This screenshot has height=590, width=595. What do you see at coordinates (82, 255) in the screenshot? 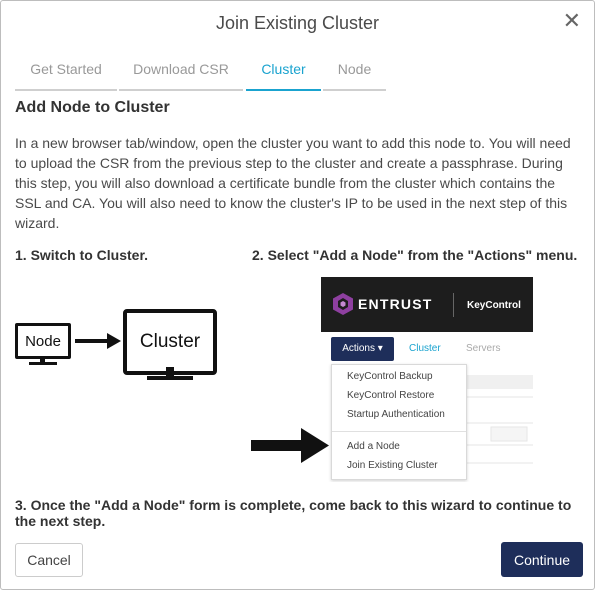
I see `step-1-text: 1. Switch to Cluster.` at bounding box center [82, 255].